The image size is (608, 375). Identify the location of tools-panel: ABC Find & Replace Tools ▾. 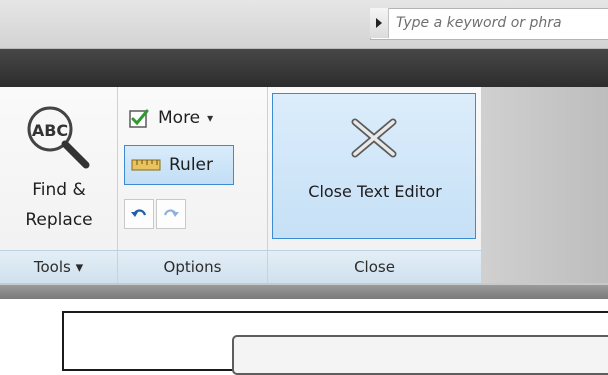
(59, 185).